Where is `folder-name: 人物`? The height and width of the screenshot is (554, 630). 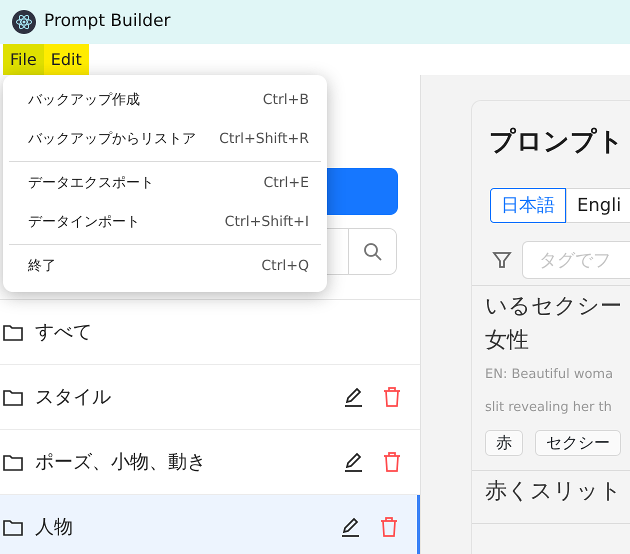 folder-name: 人物 is located at coordinates (54, 527).